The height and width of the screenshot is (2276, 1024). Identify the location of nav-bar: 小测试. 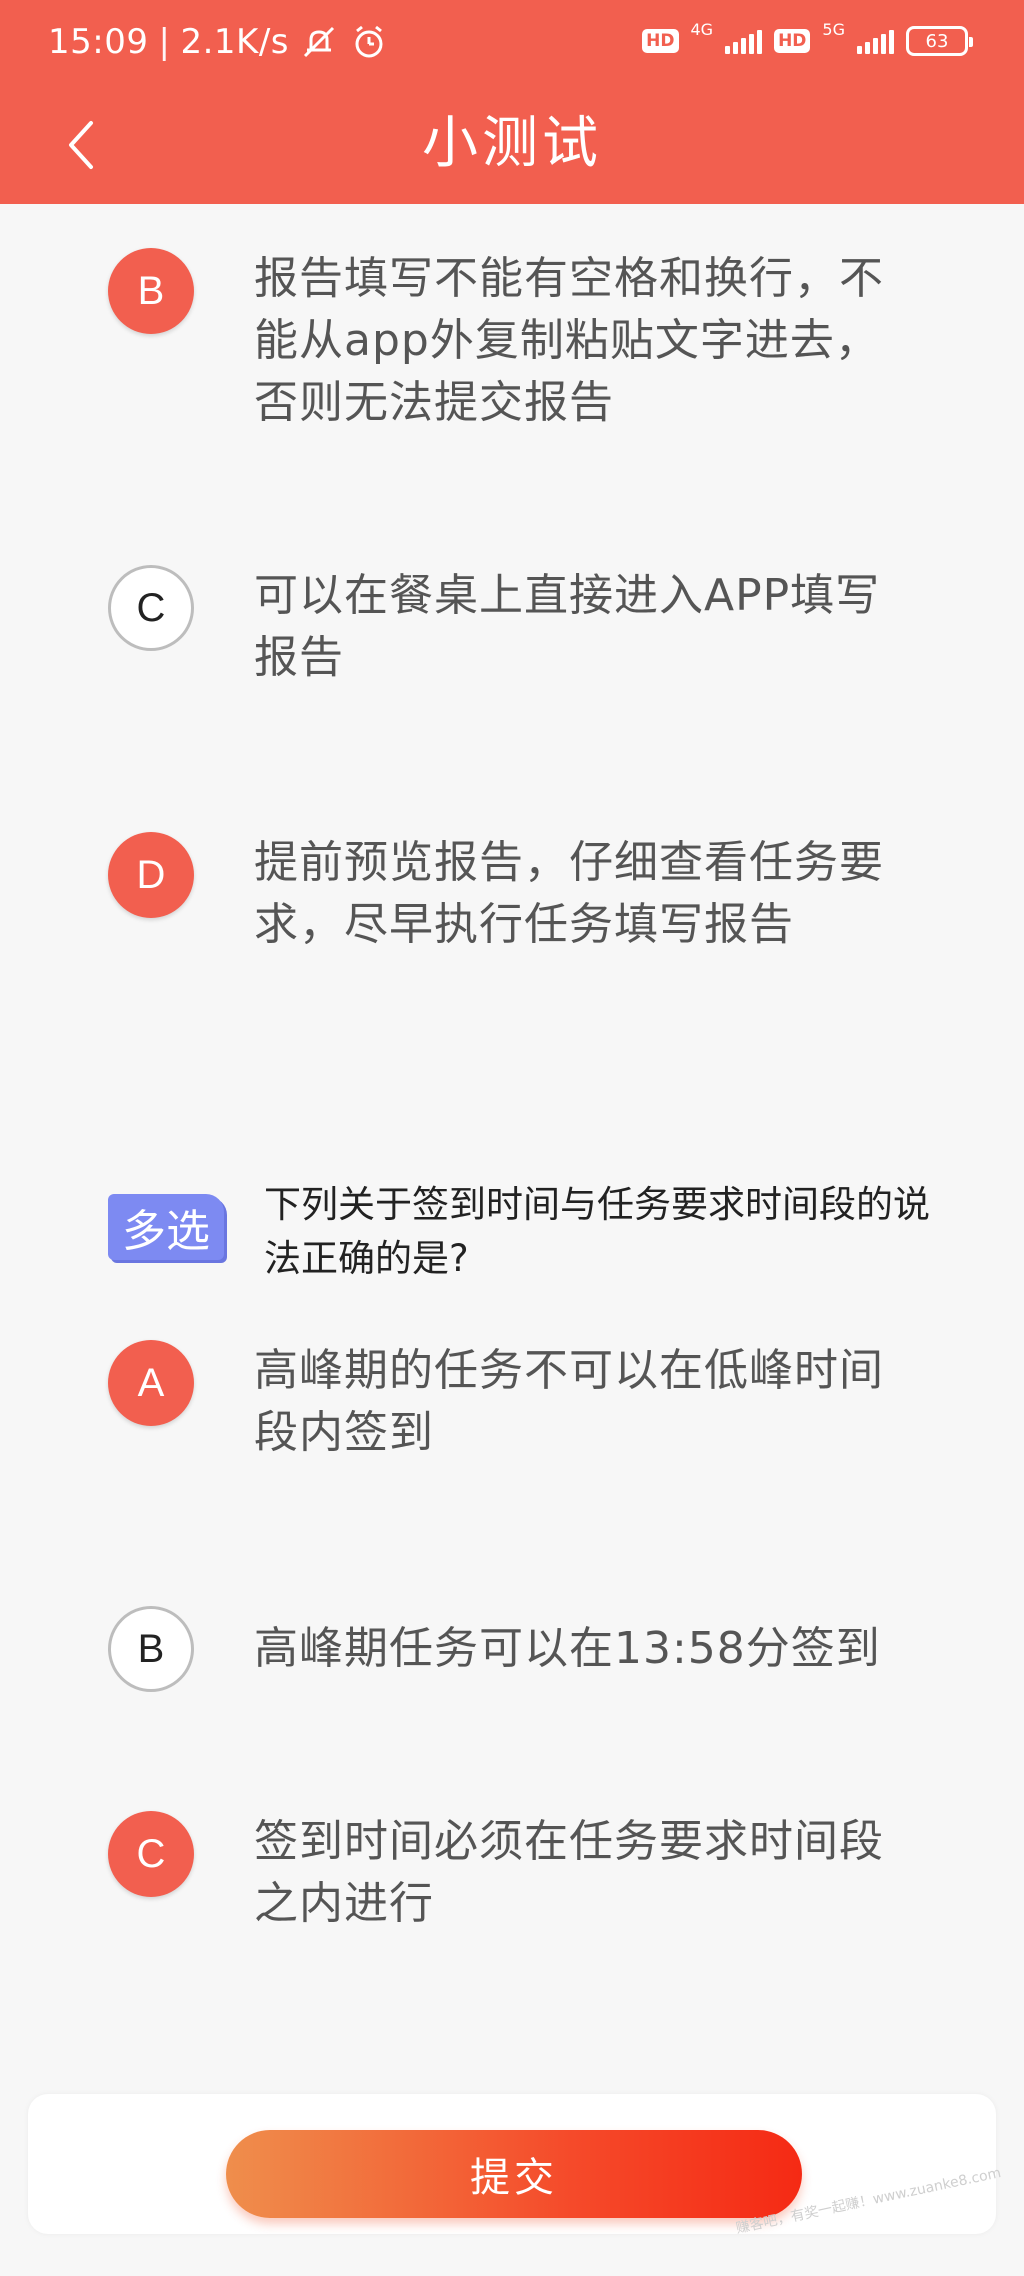
(512, 148).